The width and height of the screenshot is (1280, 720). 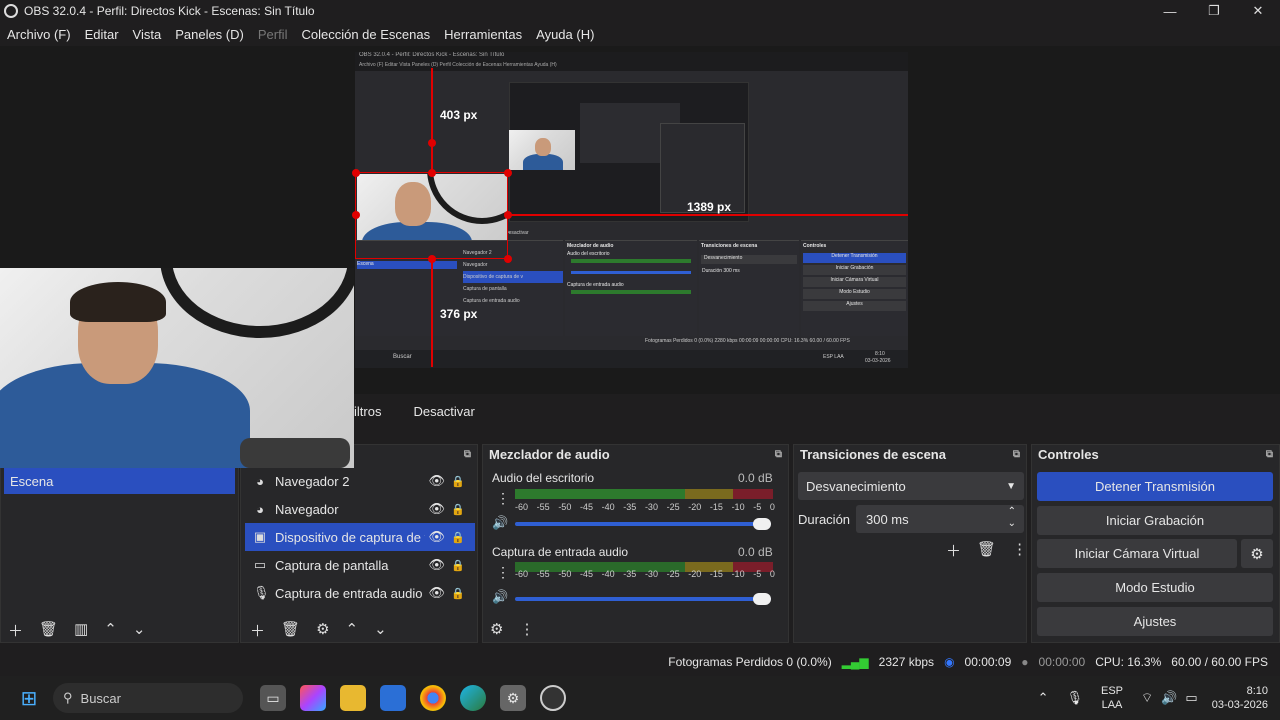 I want to click on transition-select: Desvanecimiento ▼, so click(x=911, y=486).